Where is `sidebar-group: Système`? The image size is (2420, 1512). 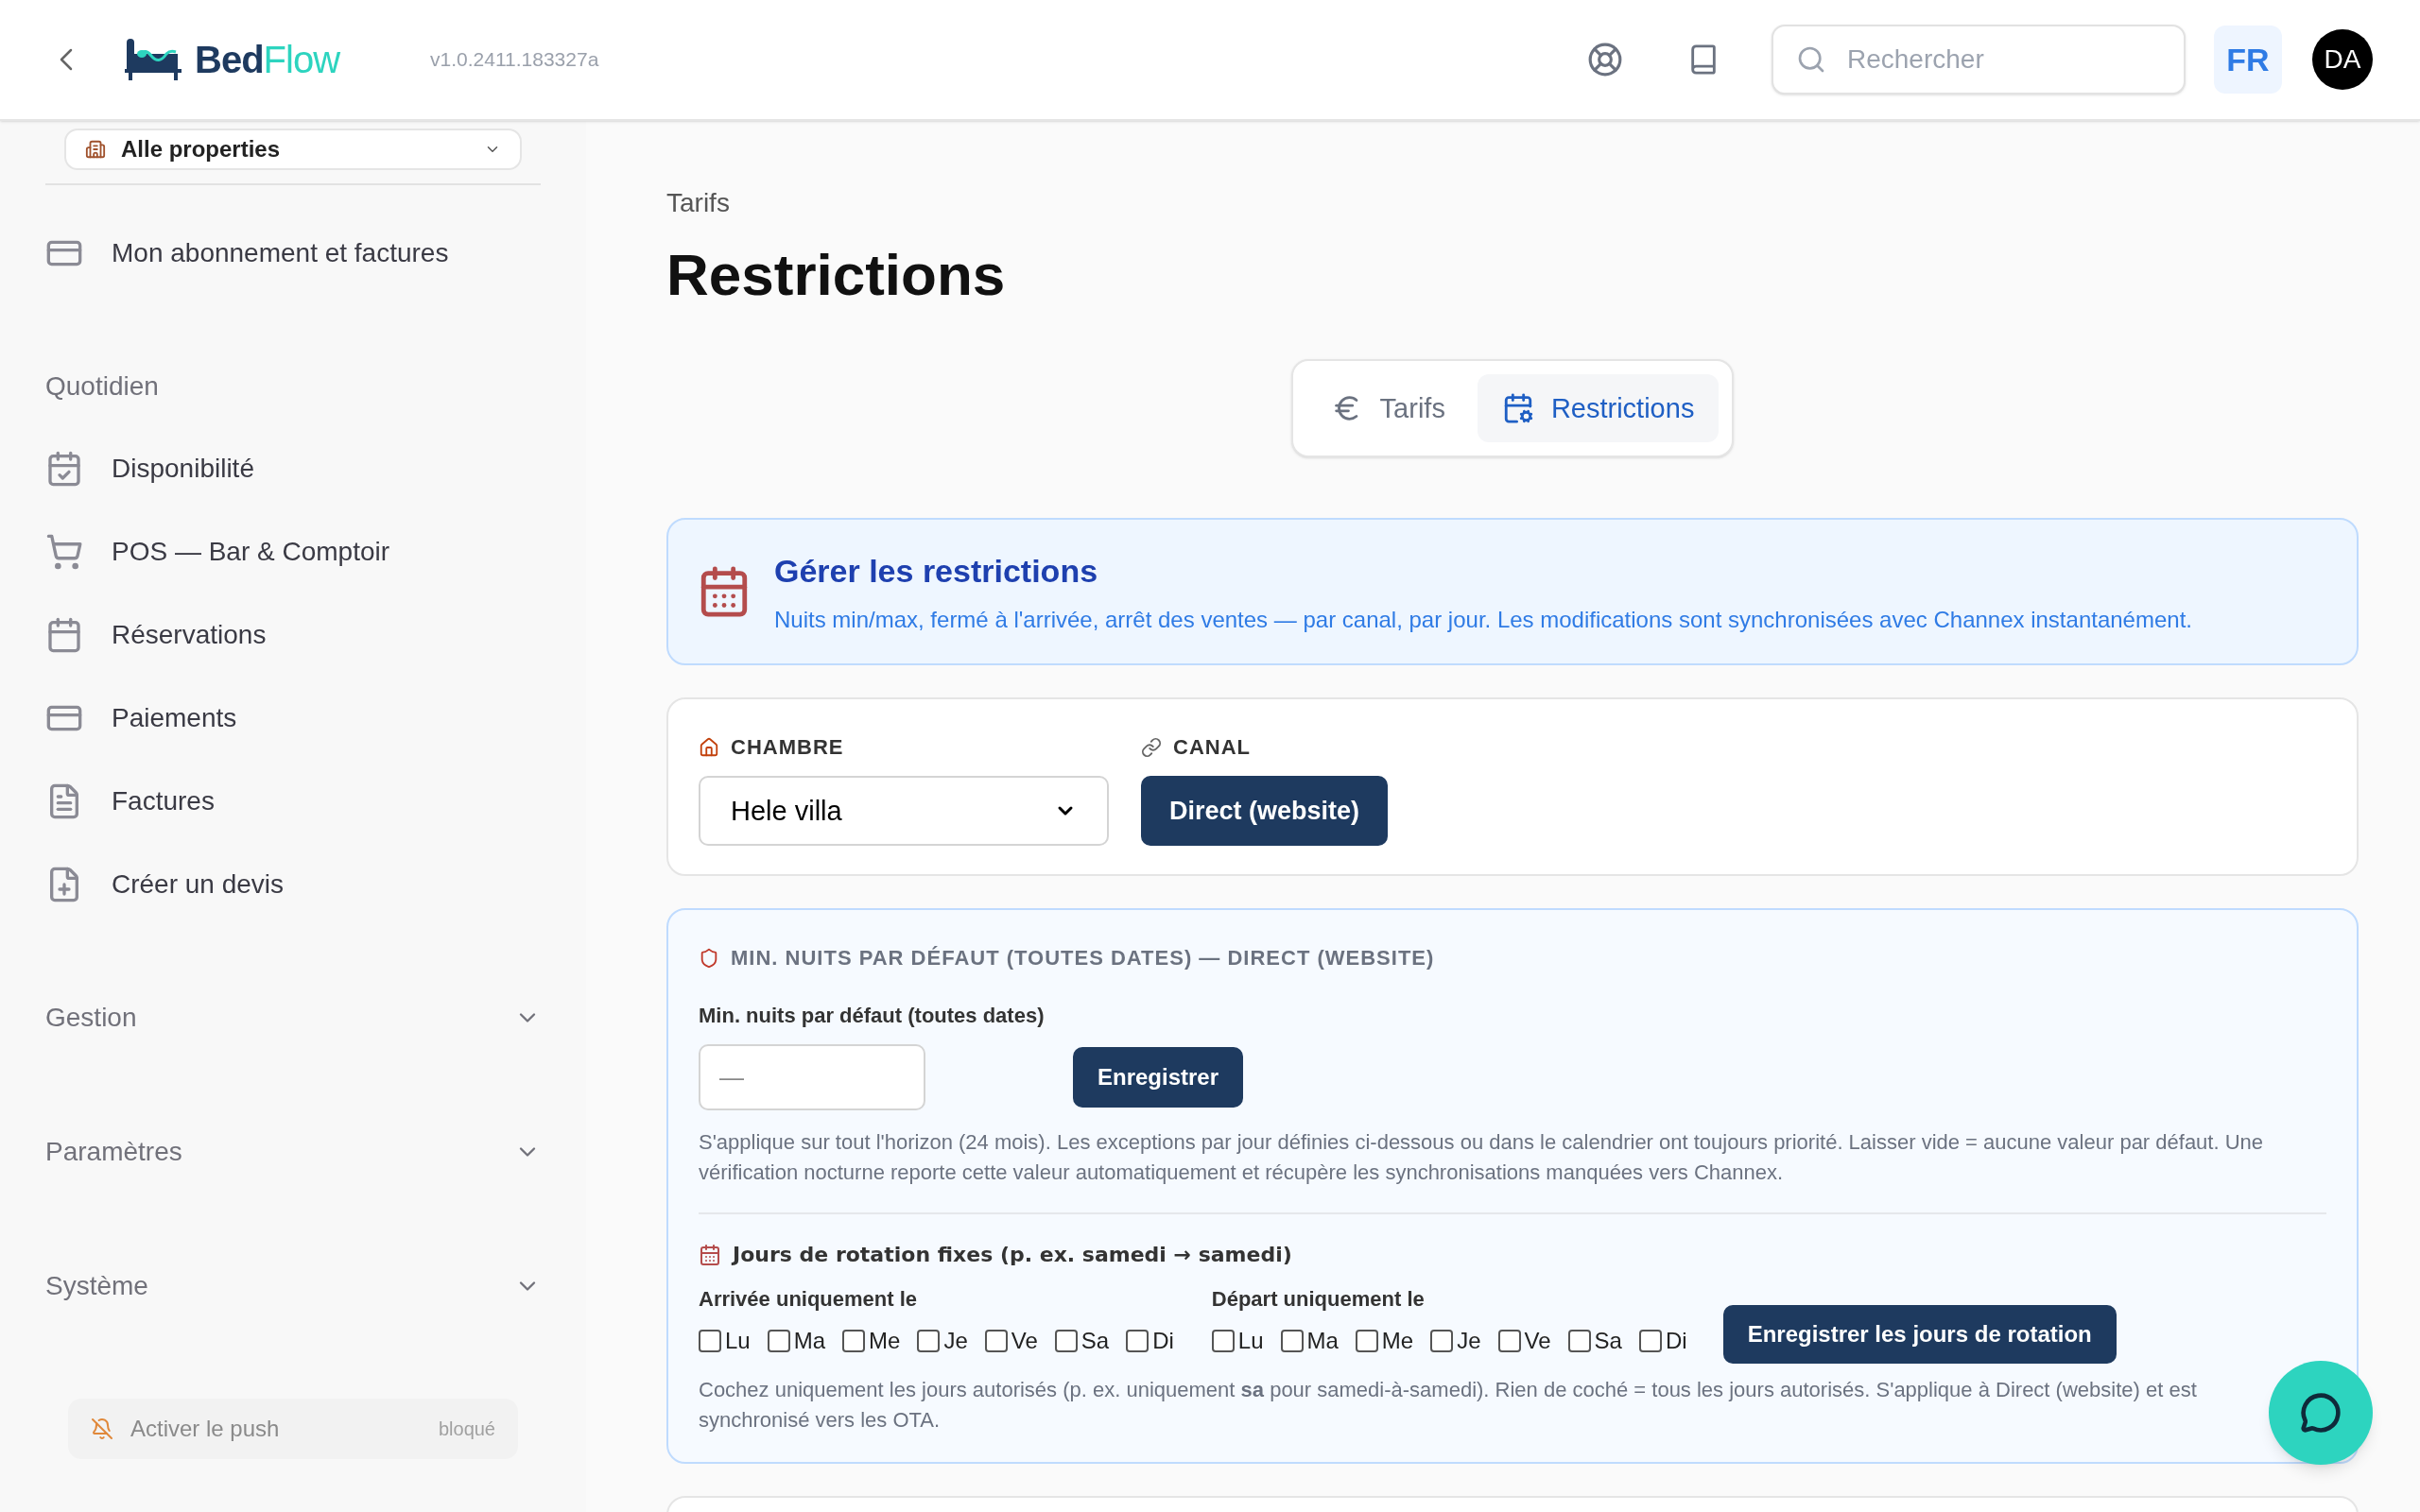 sidebar-group: Système is located at coordinates (293, 1286).